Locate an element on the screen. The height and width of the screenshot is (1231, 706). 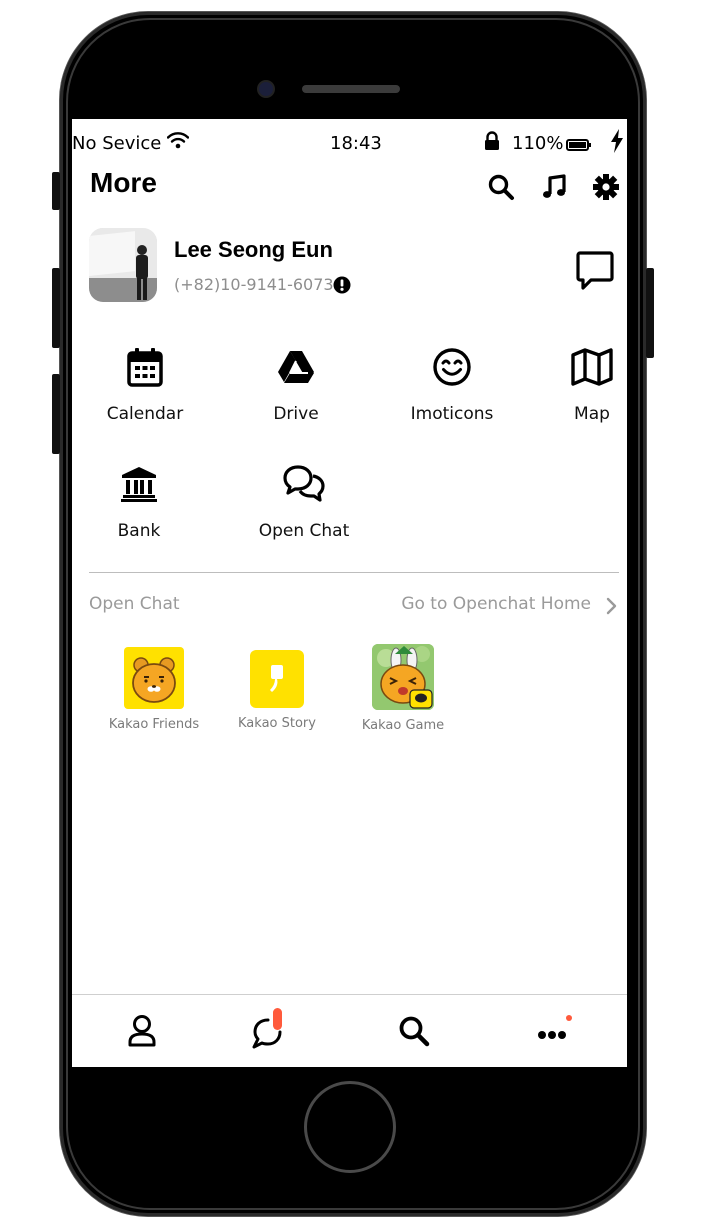
battery-icon is located at coordinates (579, 145).